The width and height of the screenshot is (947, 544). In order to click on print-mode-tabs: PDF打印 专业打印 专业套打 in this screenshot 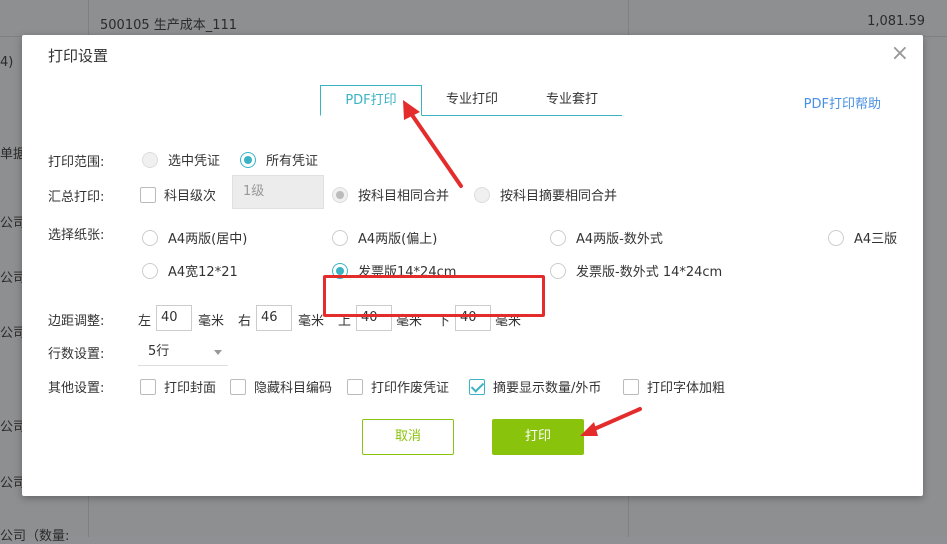, I will do `click(471, 100)`.